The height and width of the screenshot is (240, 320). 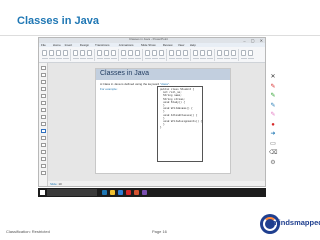 I want to click on start-icon, so click(x=42, y=192).